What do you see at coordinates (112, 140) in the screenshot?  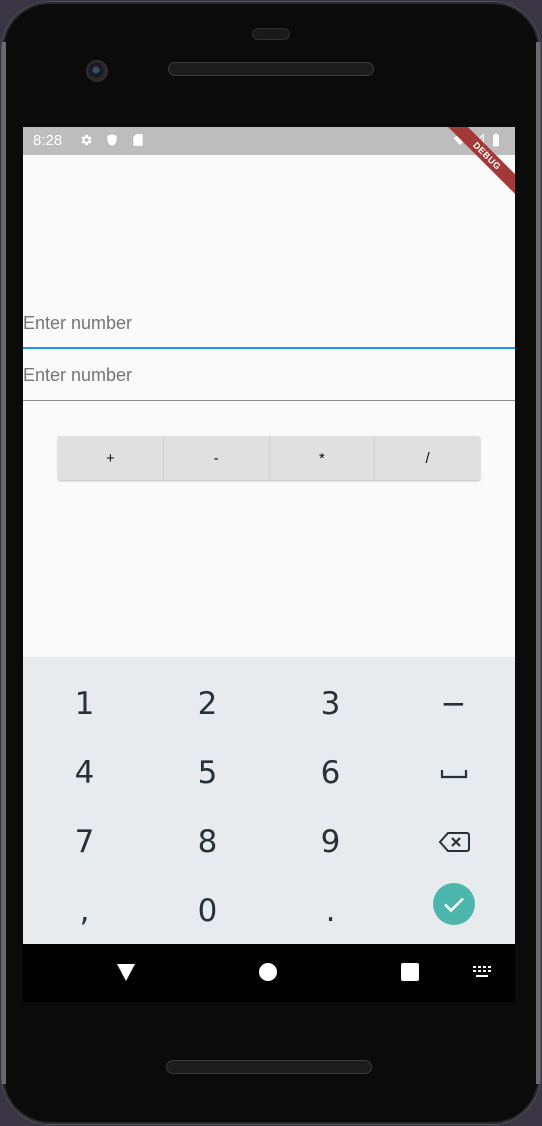 I see `shield-icon` at bounding box center [112, 140].